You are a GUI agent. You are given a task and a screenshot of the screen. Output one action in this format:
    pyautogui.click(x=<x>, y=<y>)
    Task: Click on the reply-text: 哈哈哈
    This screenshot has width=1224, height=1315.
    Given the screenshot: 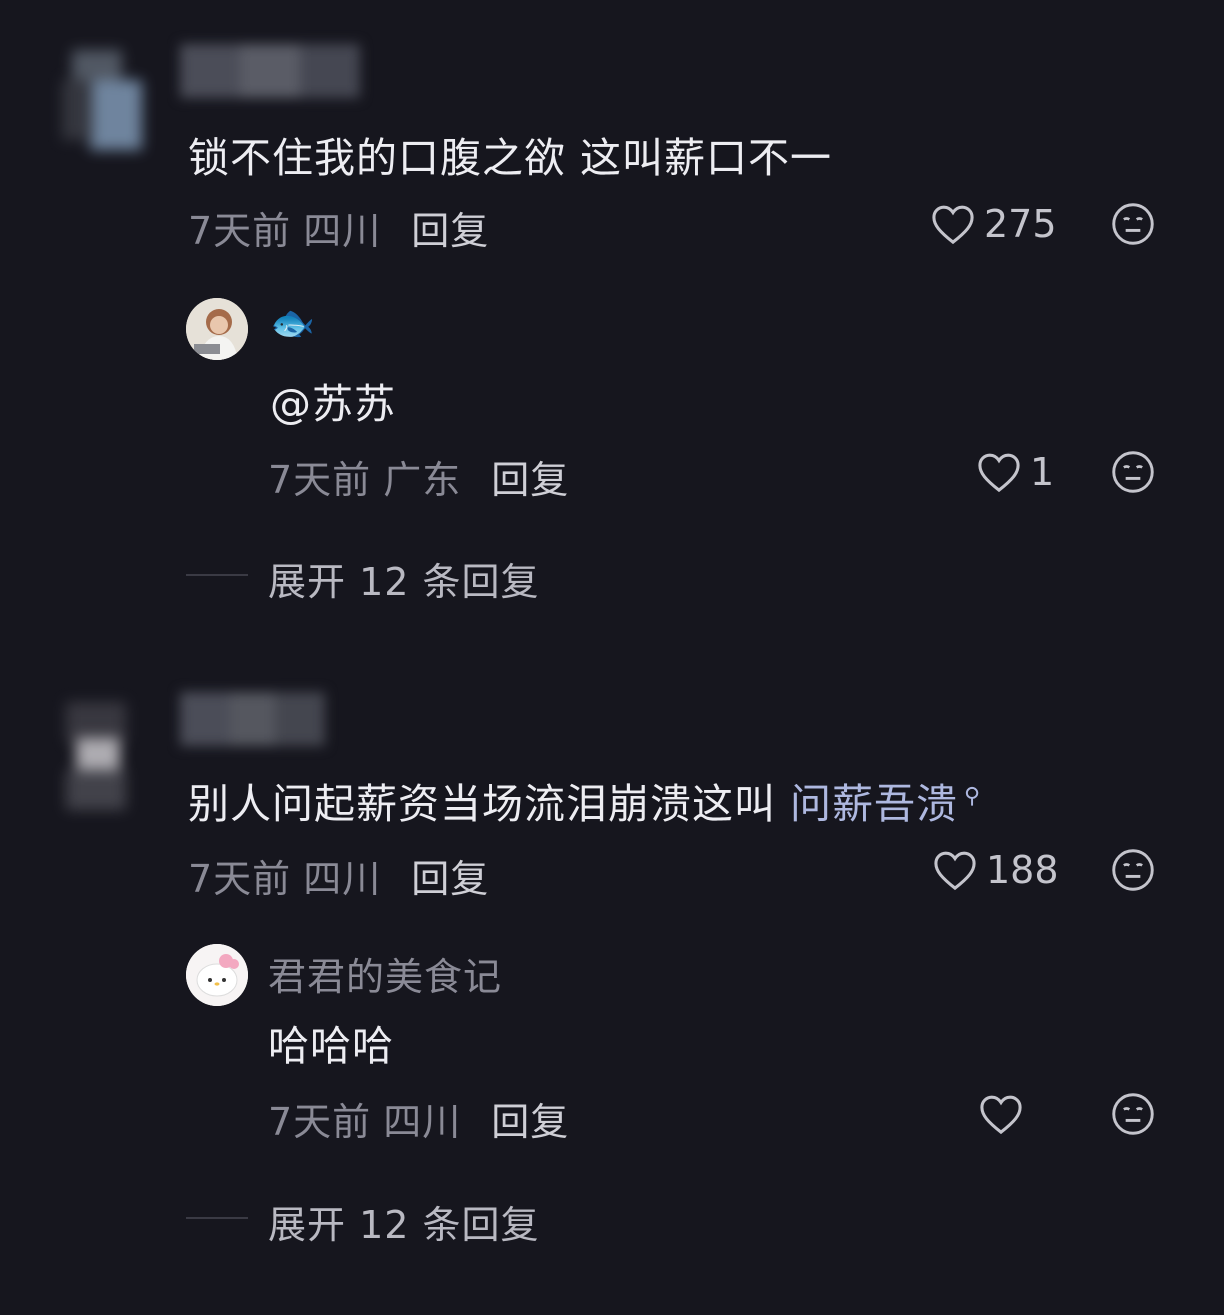 What is the action you would take?
    pyautogui.click(x=331, y=1046)
    